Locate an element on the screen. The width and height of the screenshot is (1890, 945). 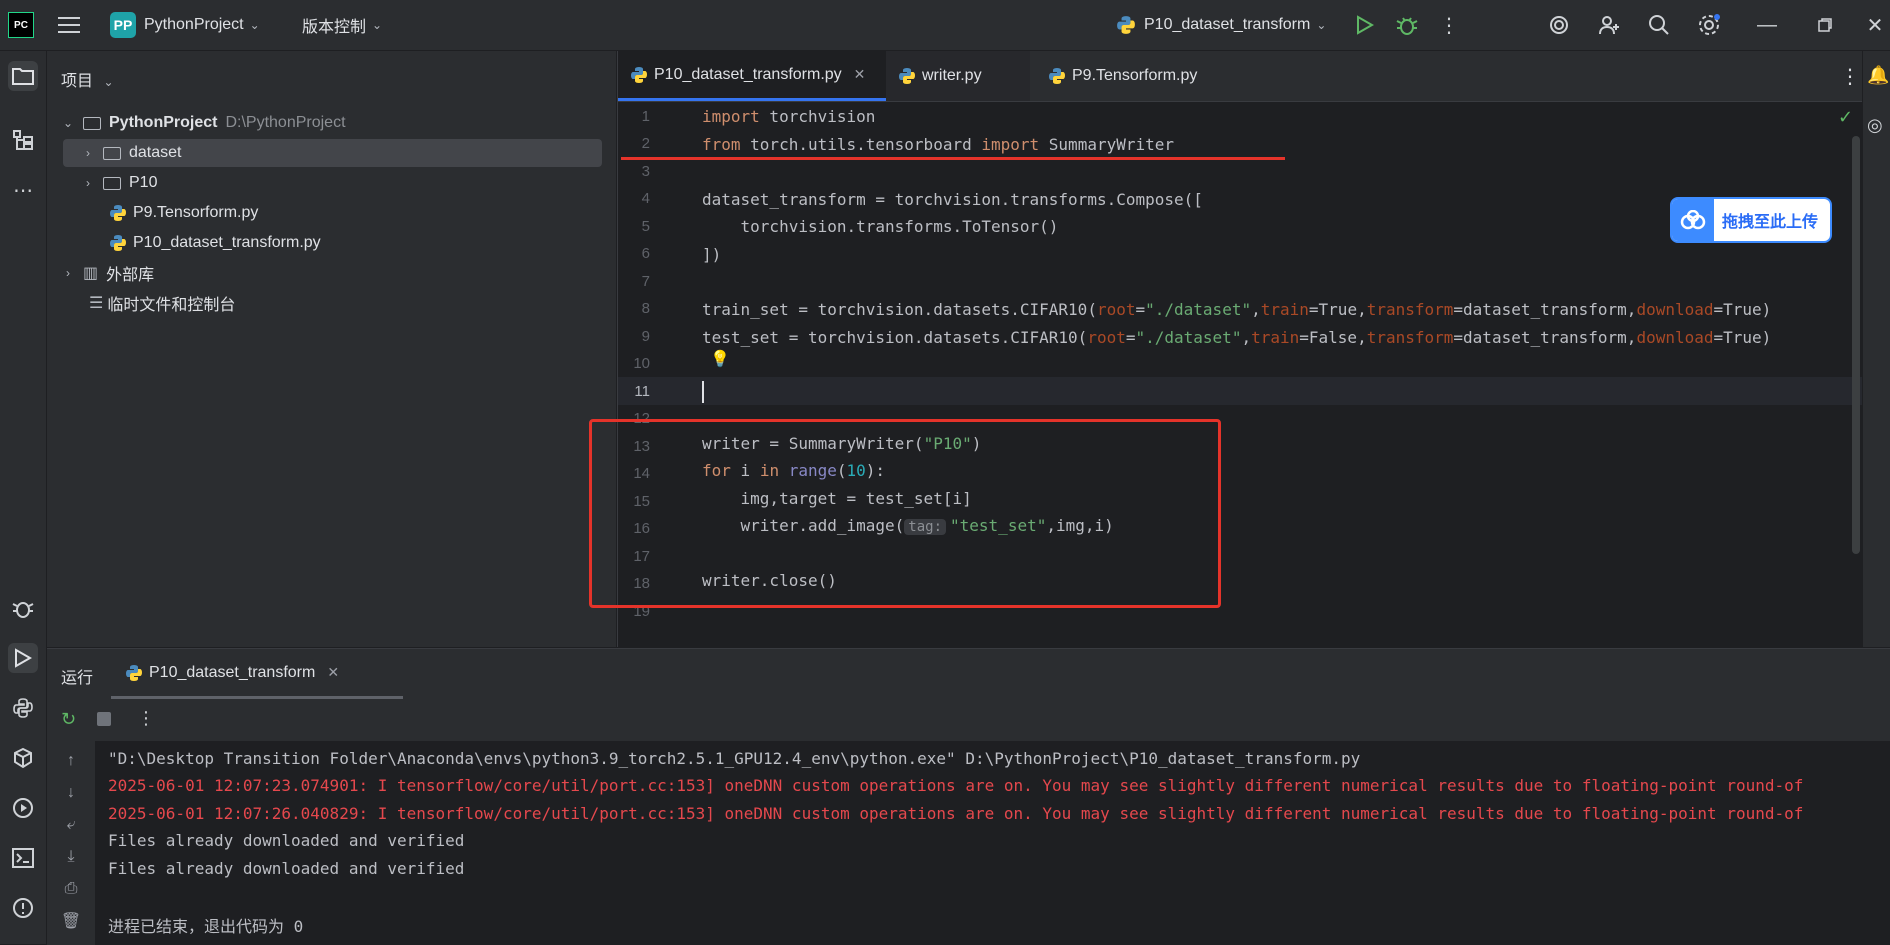
line-number: 4 is located at coordinates (645, 198).